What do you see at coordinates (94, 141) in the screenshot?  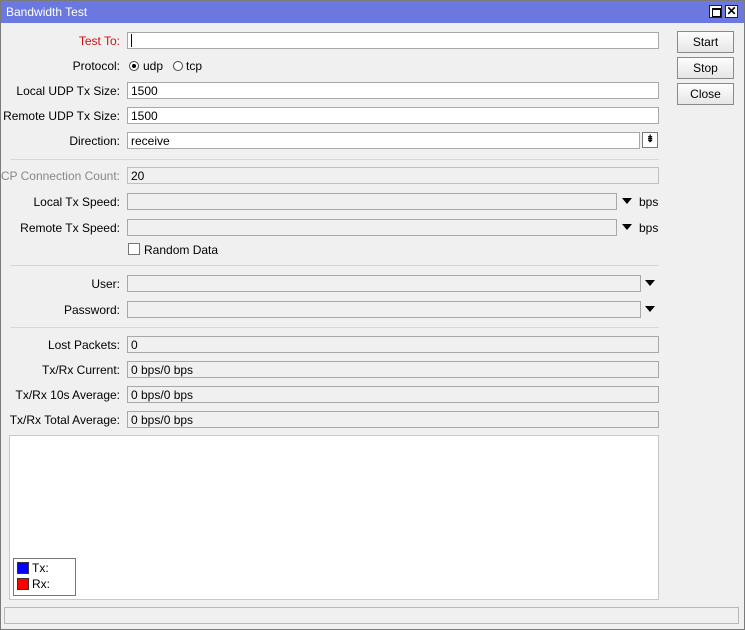 I see `direction-label: Direction:` at bounding box center [94, 141].